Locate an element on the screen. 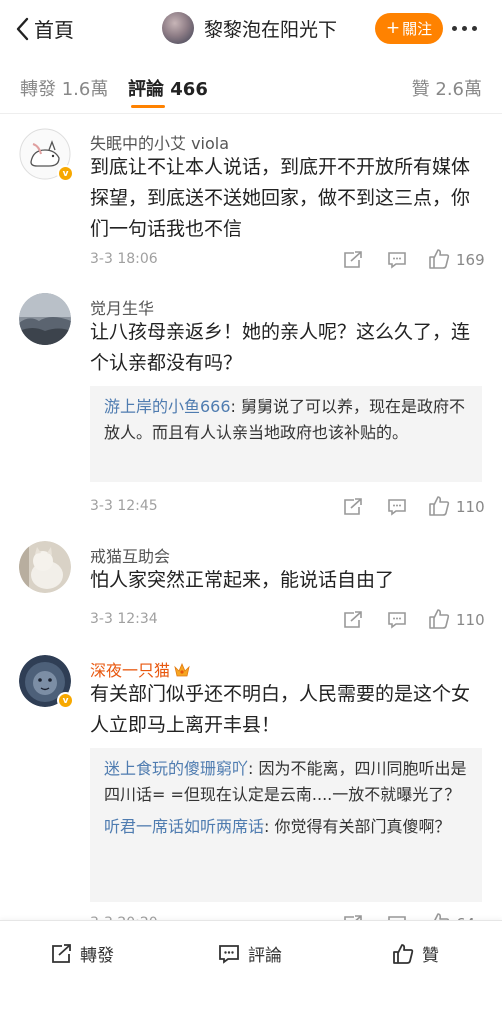 Image resolution: width=502 pixels, height=1024 pixels. more-options-icon is located at coordinates (464, 28).